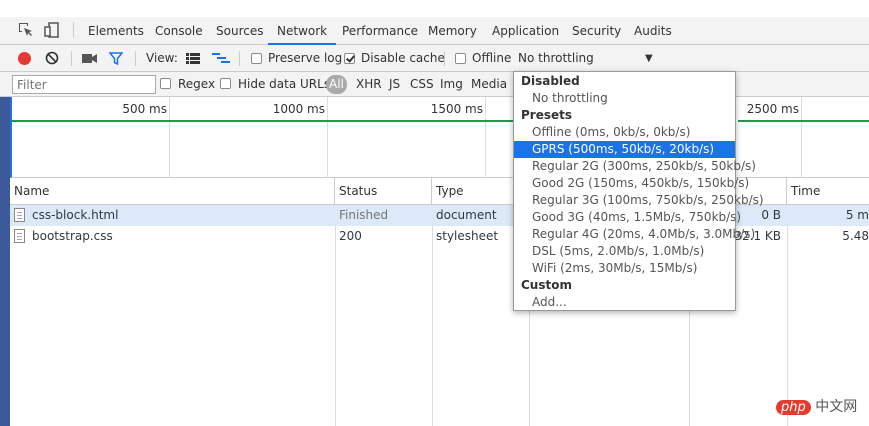 The image size is (869, 426). What do you see at coordinates (349, 58) in the screenshot?
I see `disable-cache-checkbox` at bounding box center [349, 58].